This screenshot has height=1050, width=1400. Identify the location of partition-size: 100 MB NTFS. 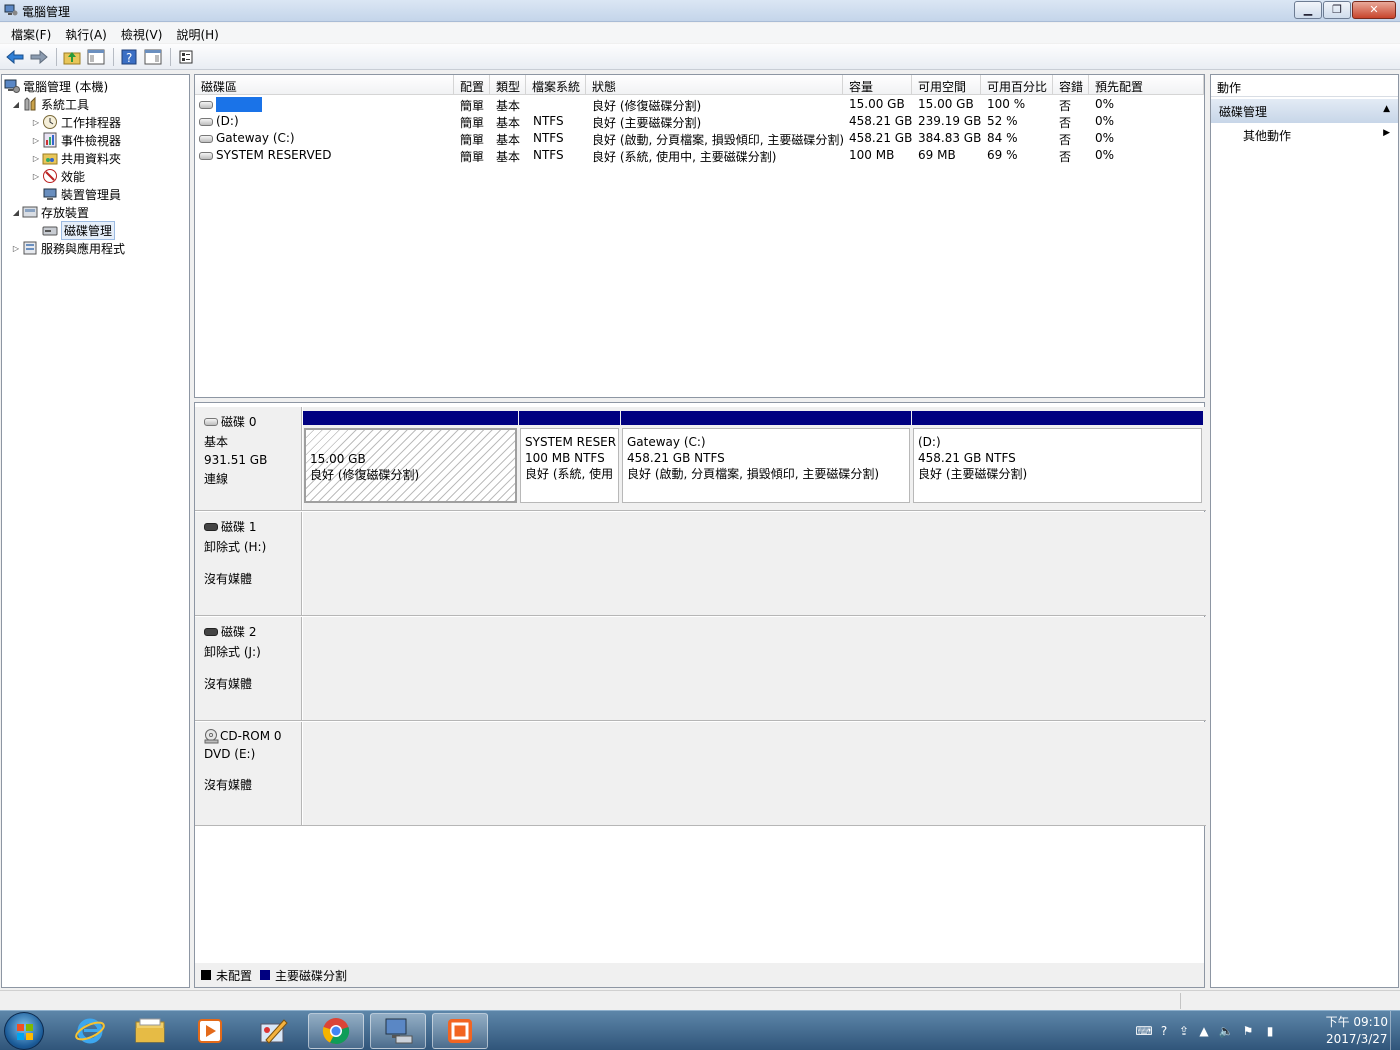
(565, 458).